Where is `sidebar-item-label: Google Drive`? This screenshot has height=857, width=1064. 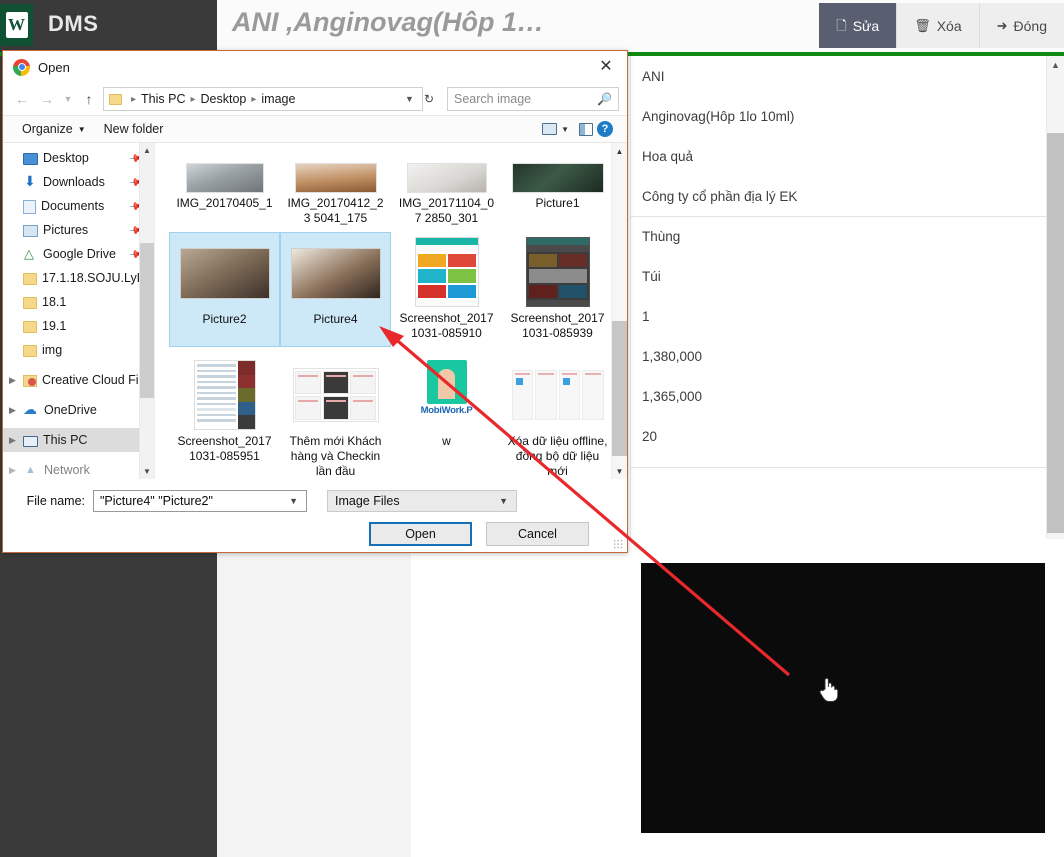
sidebar-item-label: Google Drive is located at coordinates (79, 254).